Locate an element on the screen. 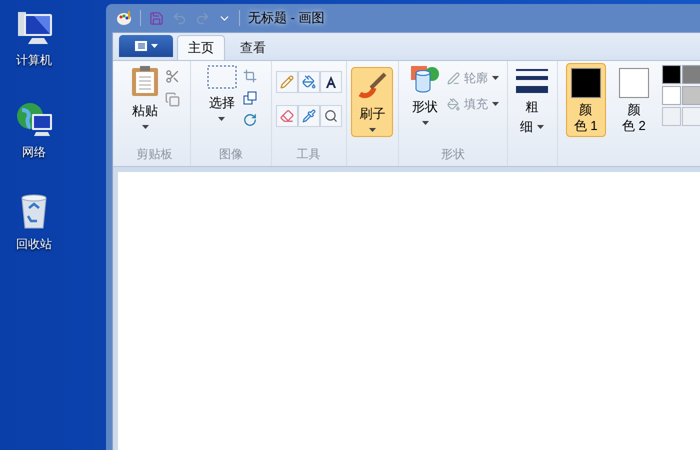 This screenshot has height=450, width=700. pencil-icon is located at coordinates (287, 82).